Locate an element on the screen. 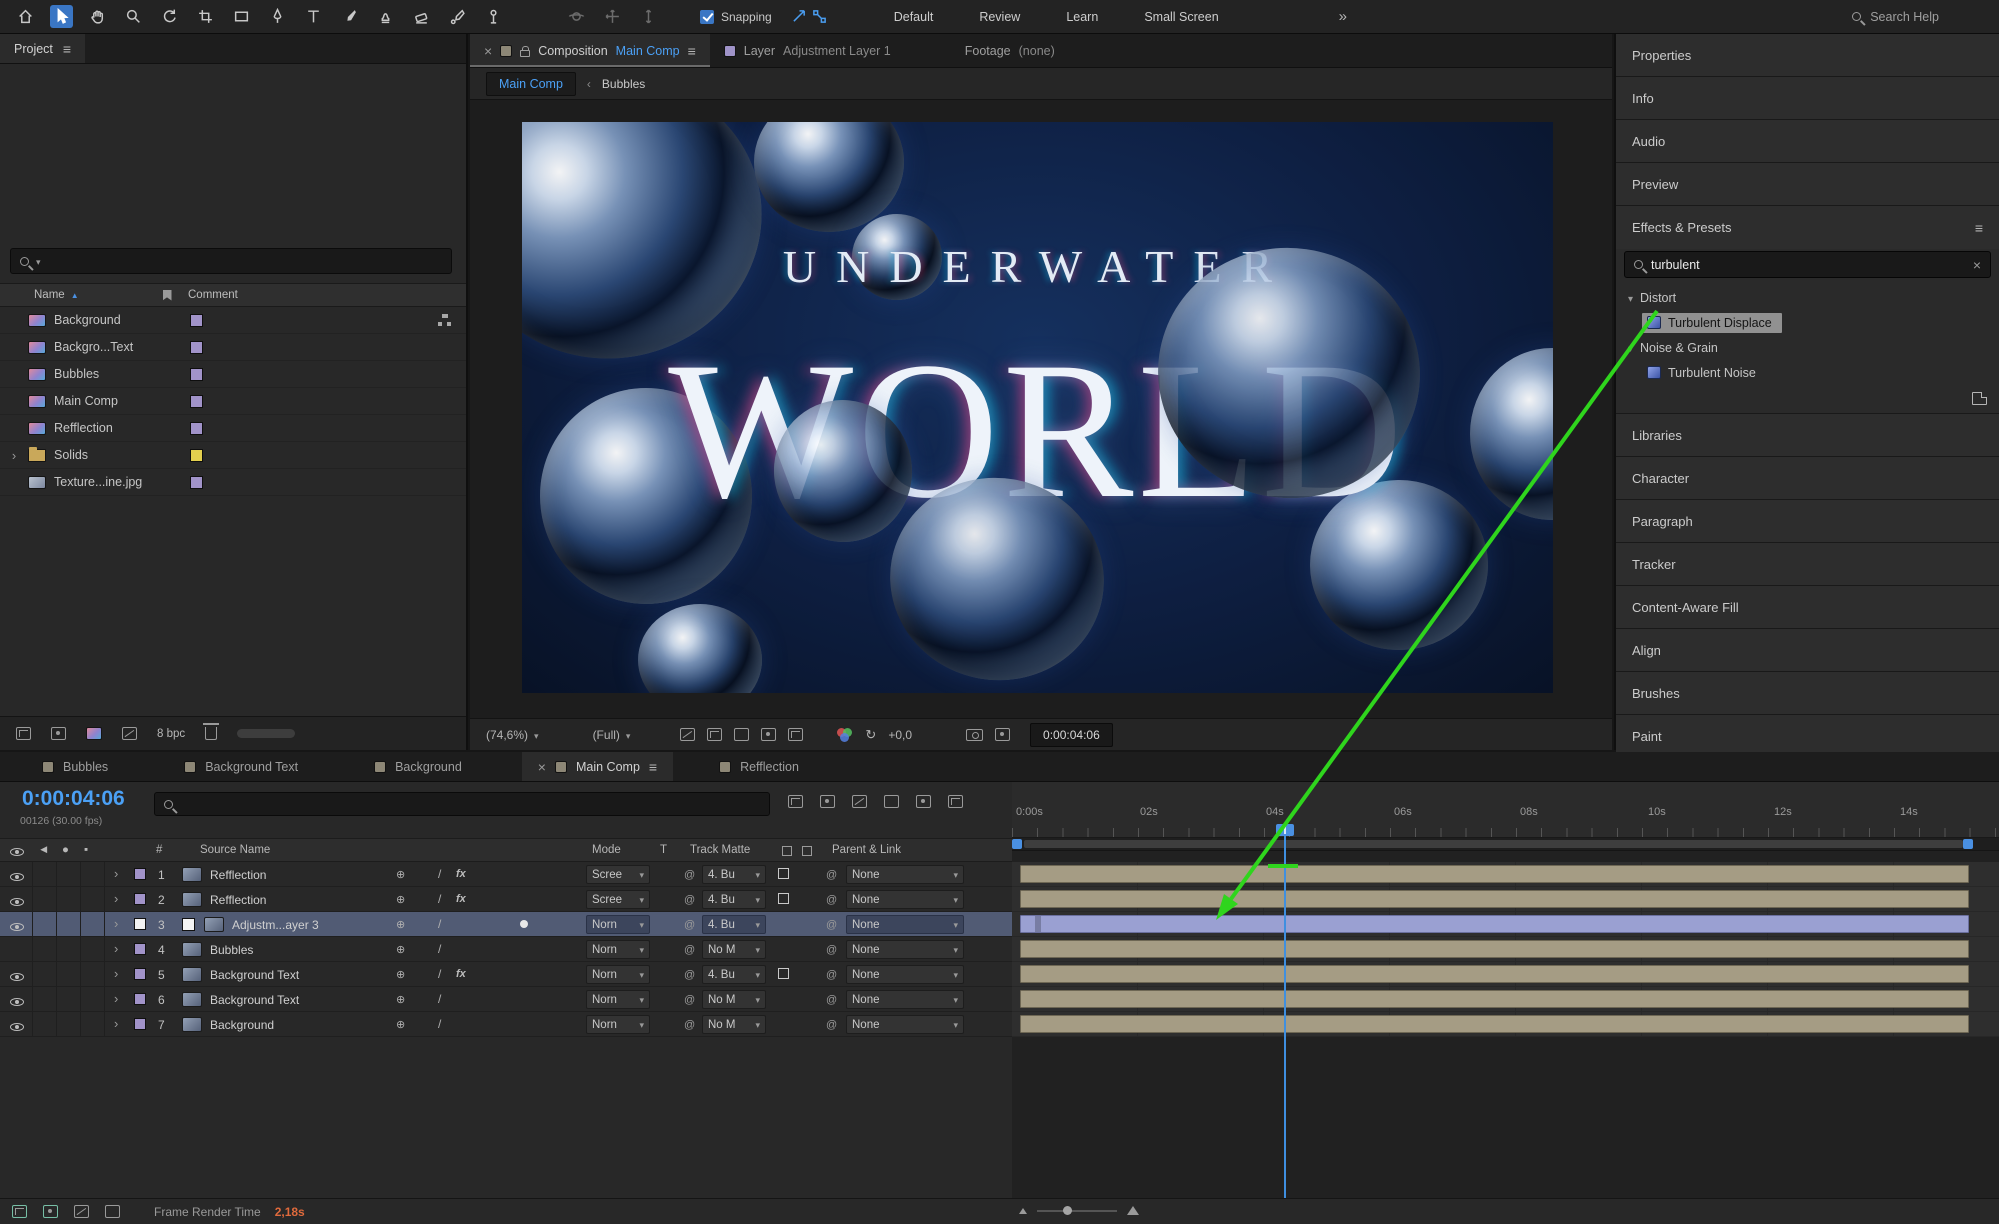  matte-pickwhip-icon is located at coordinates (689, 999).